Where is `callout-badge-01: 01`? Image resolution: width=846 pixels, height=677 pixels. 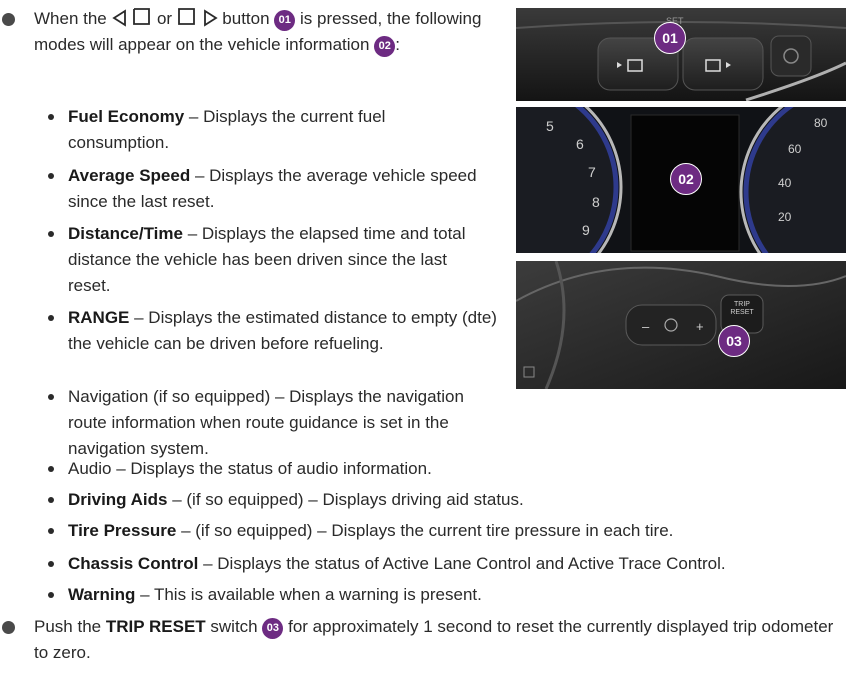 callout-badge-01: 01 is located at coordinates (285, 20).